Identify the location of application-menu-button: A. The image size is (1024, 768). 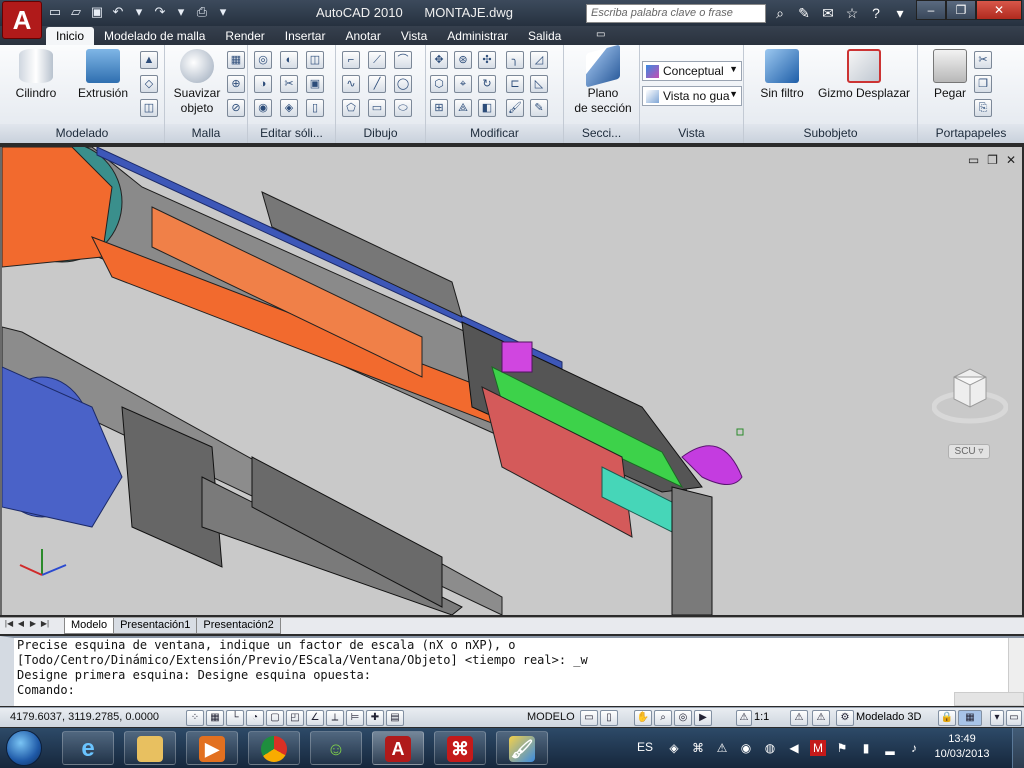
(22, 20).